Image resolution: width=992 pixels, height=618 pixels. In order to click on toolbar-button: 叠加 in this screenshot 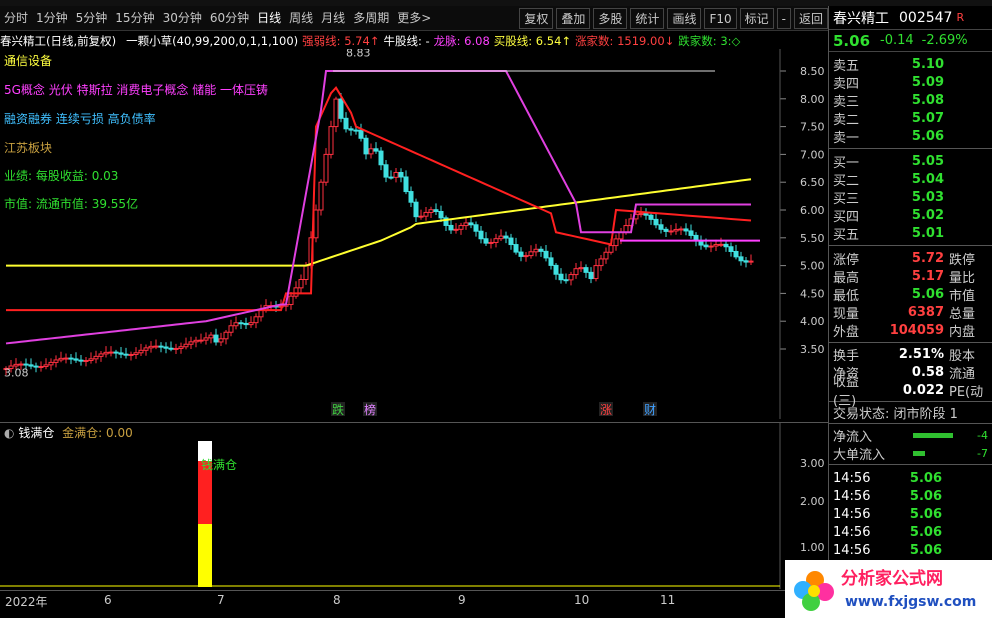, I will do `click(573, 18)`.